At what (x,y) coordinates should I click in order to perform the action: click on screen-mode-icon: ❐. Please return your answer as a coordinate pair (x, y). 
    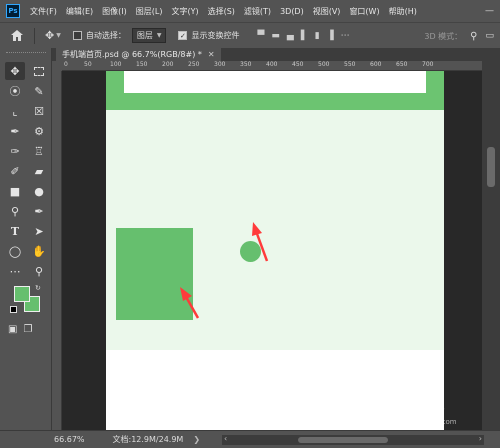
    Looking at the image, I should click on (27, 329).